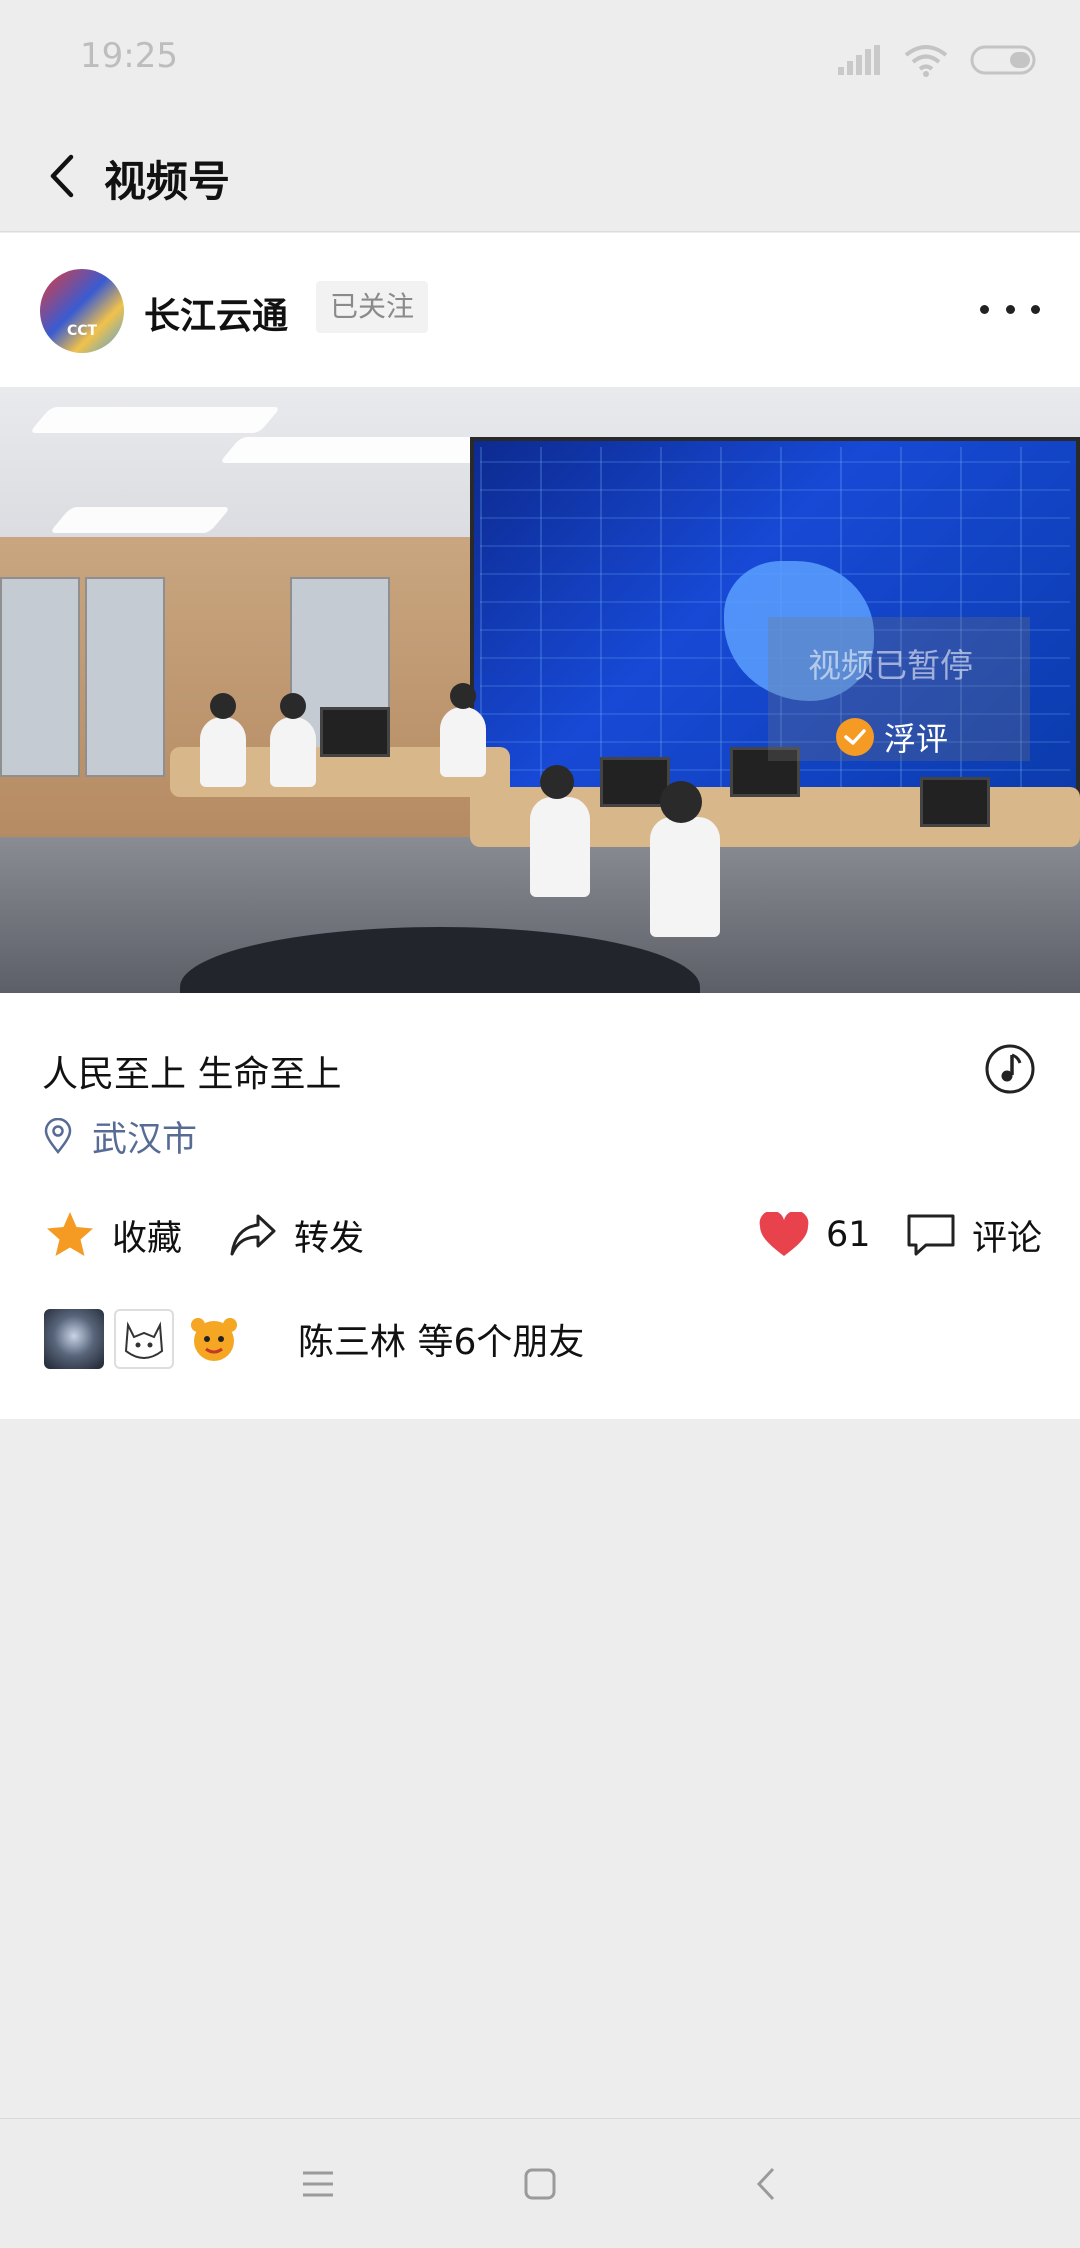 This screenshot has height=2248, width=1080. I want to click on avatar: CCT, so click(82, 311).